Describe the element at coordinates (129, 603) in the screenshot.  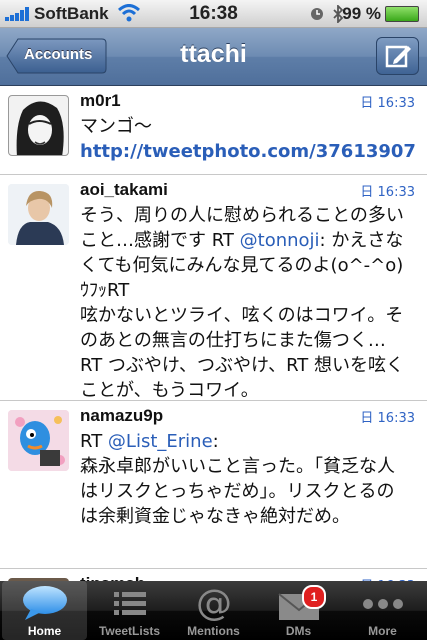
I see `list-icon` at that location.